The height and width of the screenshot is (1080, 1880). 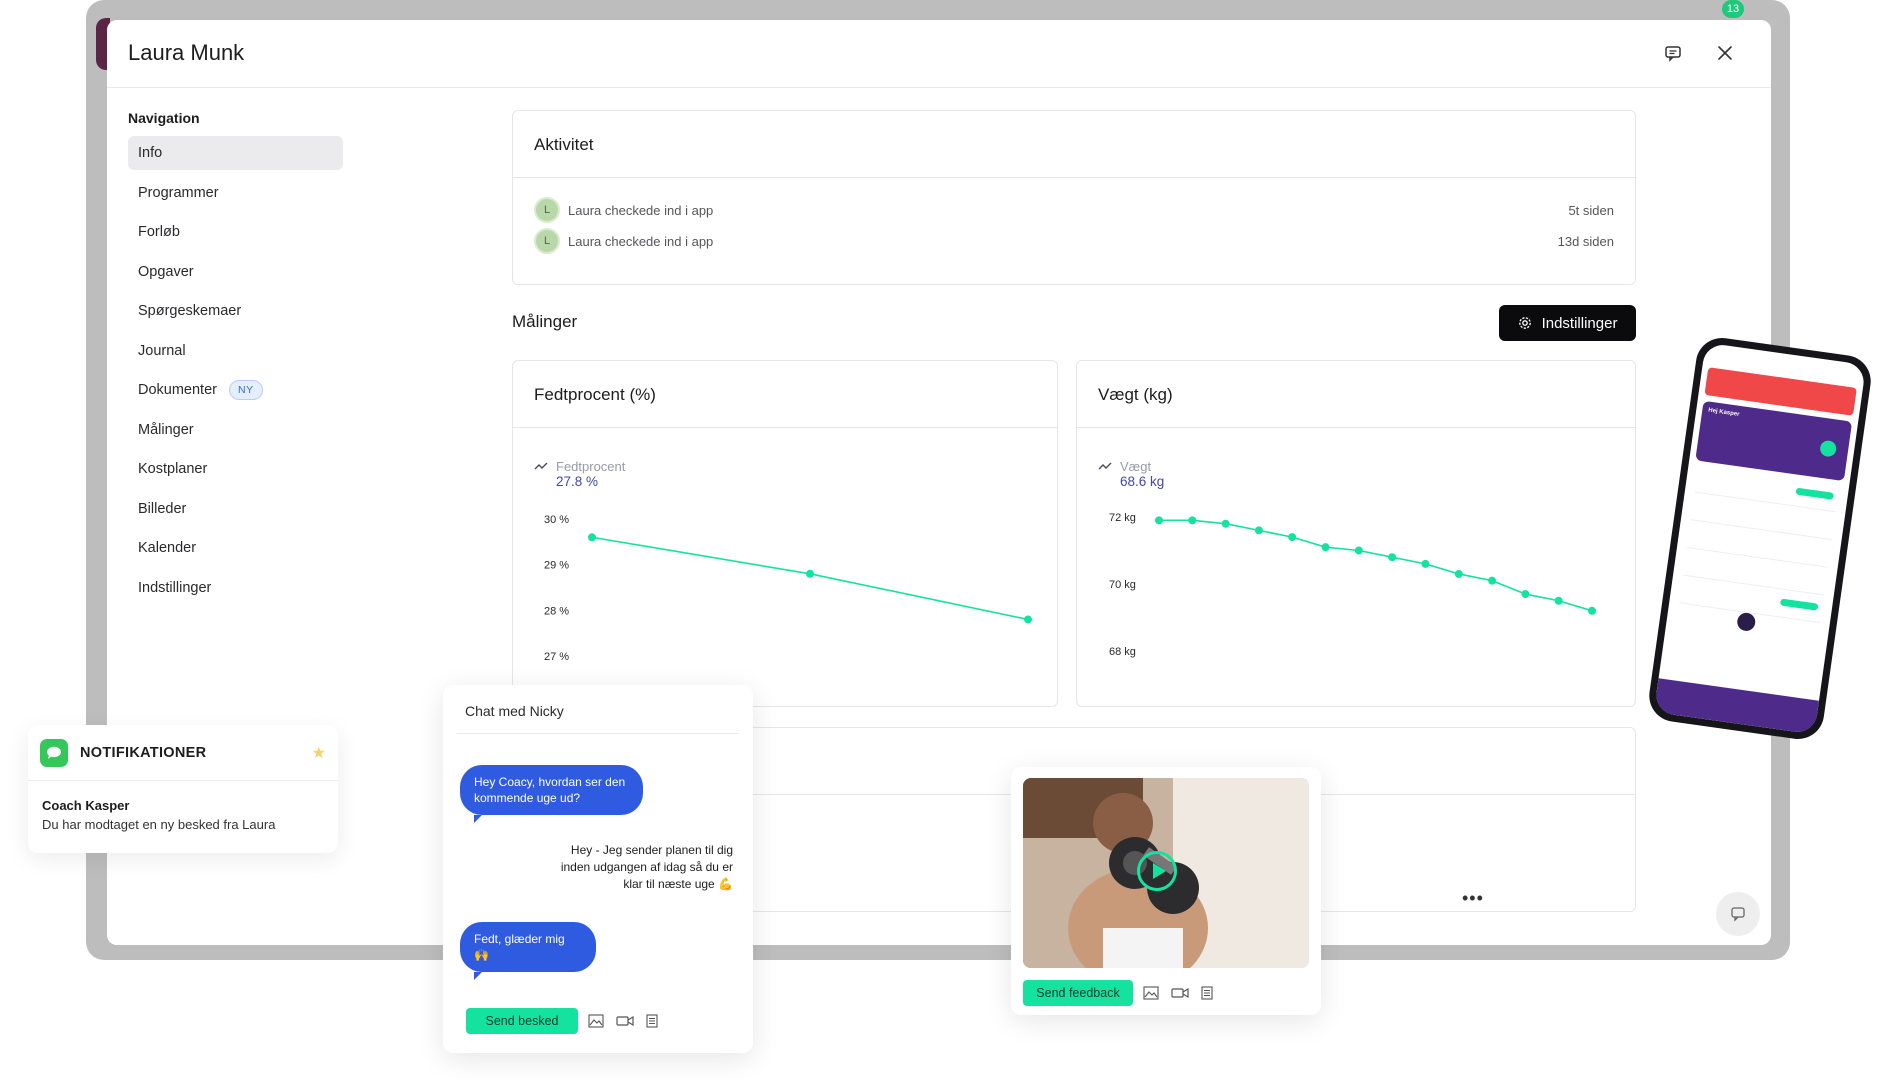 I want to click on nav-item-indstillinger: Indstillinger, so click(x=235, y=588).